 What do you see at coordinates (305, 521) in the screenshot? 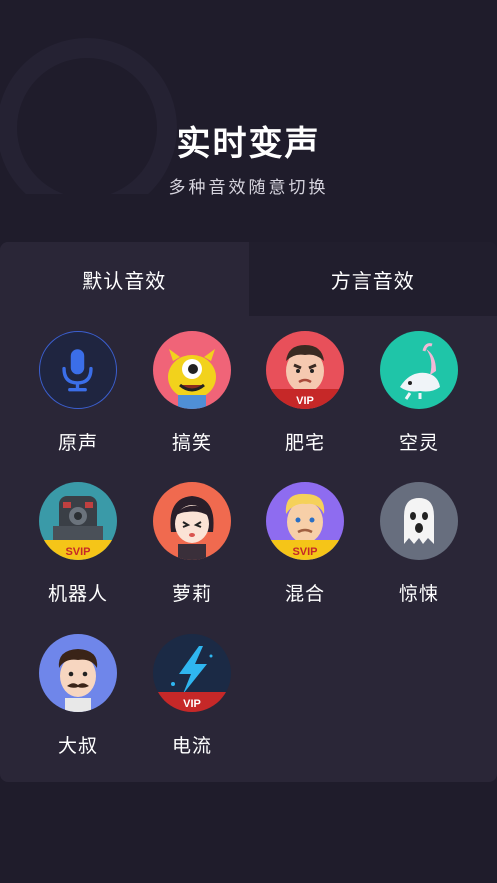
I see `blond-man-icon: SVIP` at bounding box center [305, 521].